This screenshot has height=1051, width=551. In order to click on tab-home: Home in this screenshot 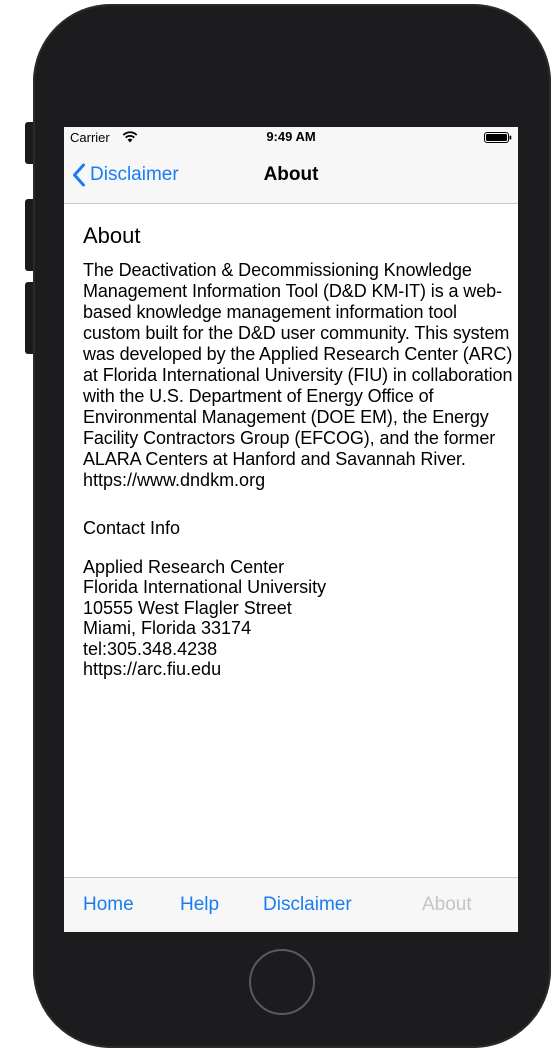, I will do `click(108, 905)`.